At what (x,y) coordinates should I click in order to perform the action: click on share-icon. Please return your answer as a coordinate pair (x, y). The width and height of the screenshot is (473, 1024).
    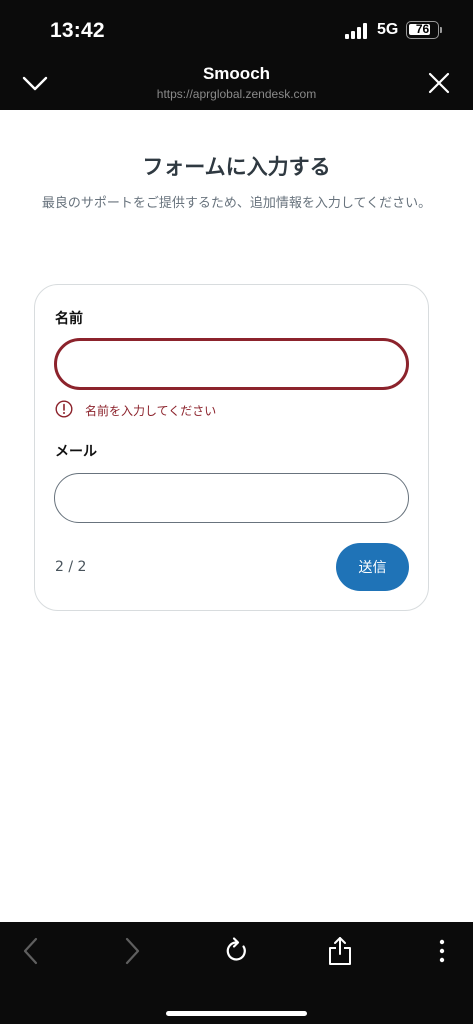
    Looking at the image, I should click on (340, 952).